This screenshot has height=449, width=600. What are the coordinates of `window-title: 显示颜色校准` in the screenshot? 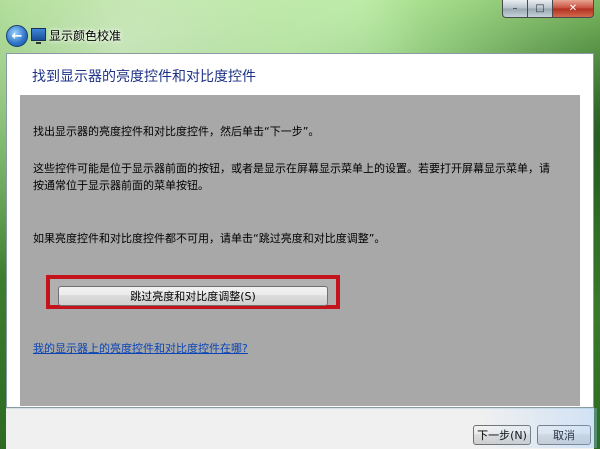 It's located at (85, 36).